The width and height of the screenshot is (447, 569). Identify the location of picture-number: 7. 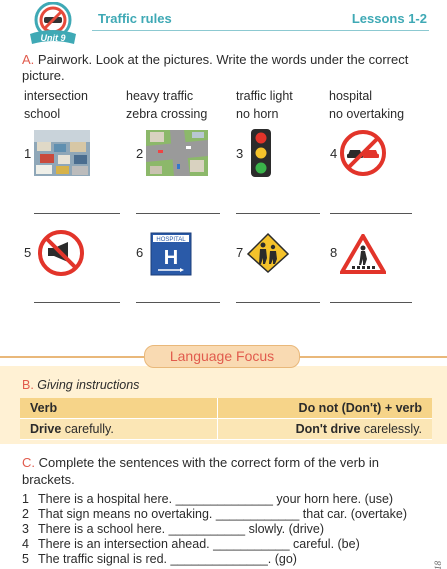
(240, 252).